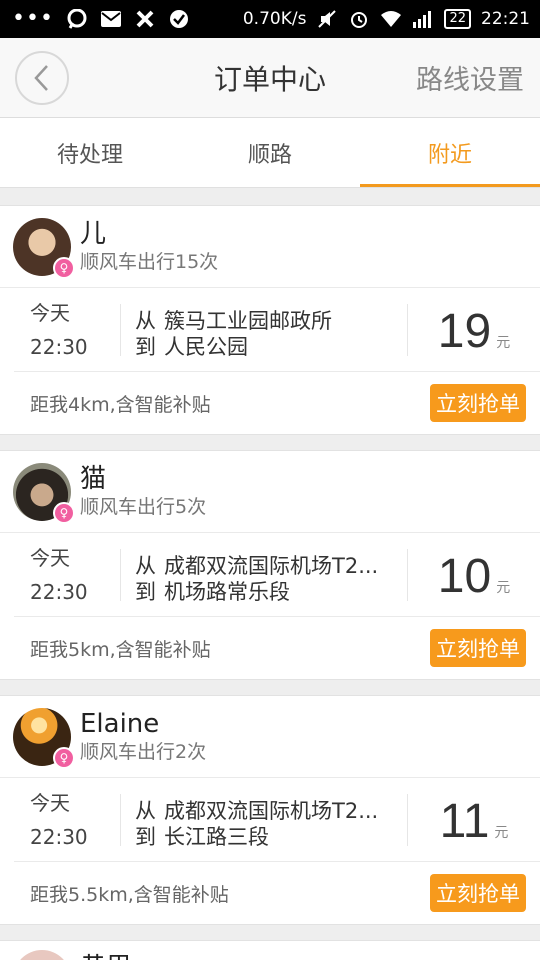 The image size is (540, 960). Describe the element at coordinates (42, 955) in the screenshot. I see `avatar` at that location.